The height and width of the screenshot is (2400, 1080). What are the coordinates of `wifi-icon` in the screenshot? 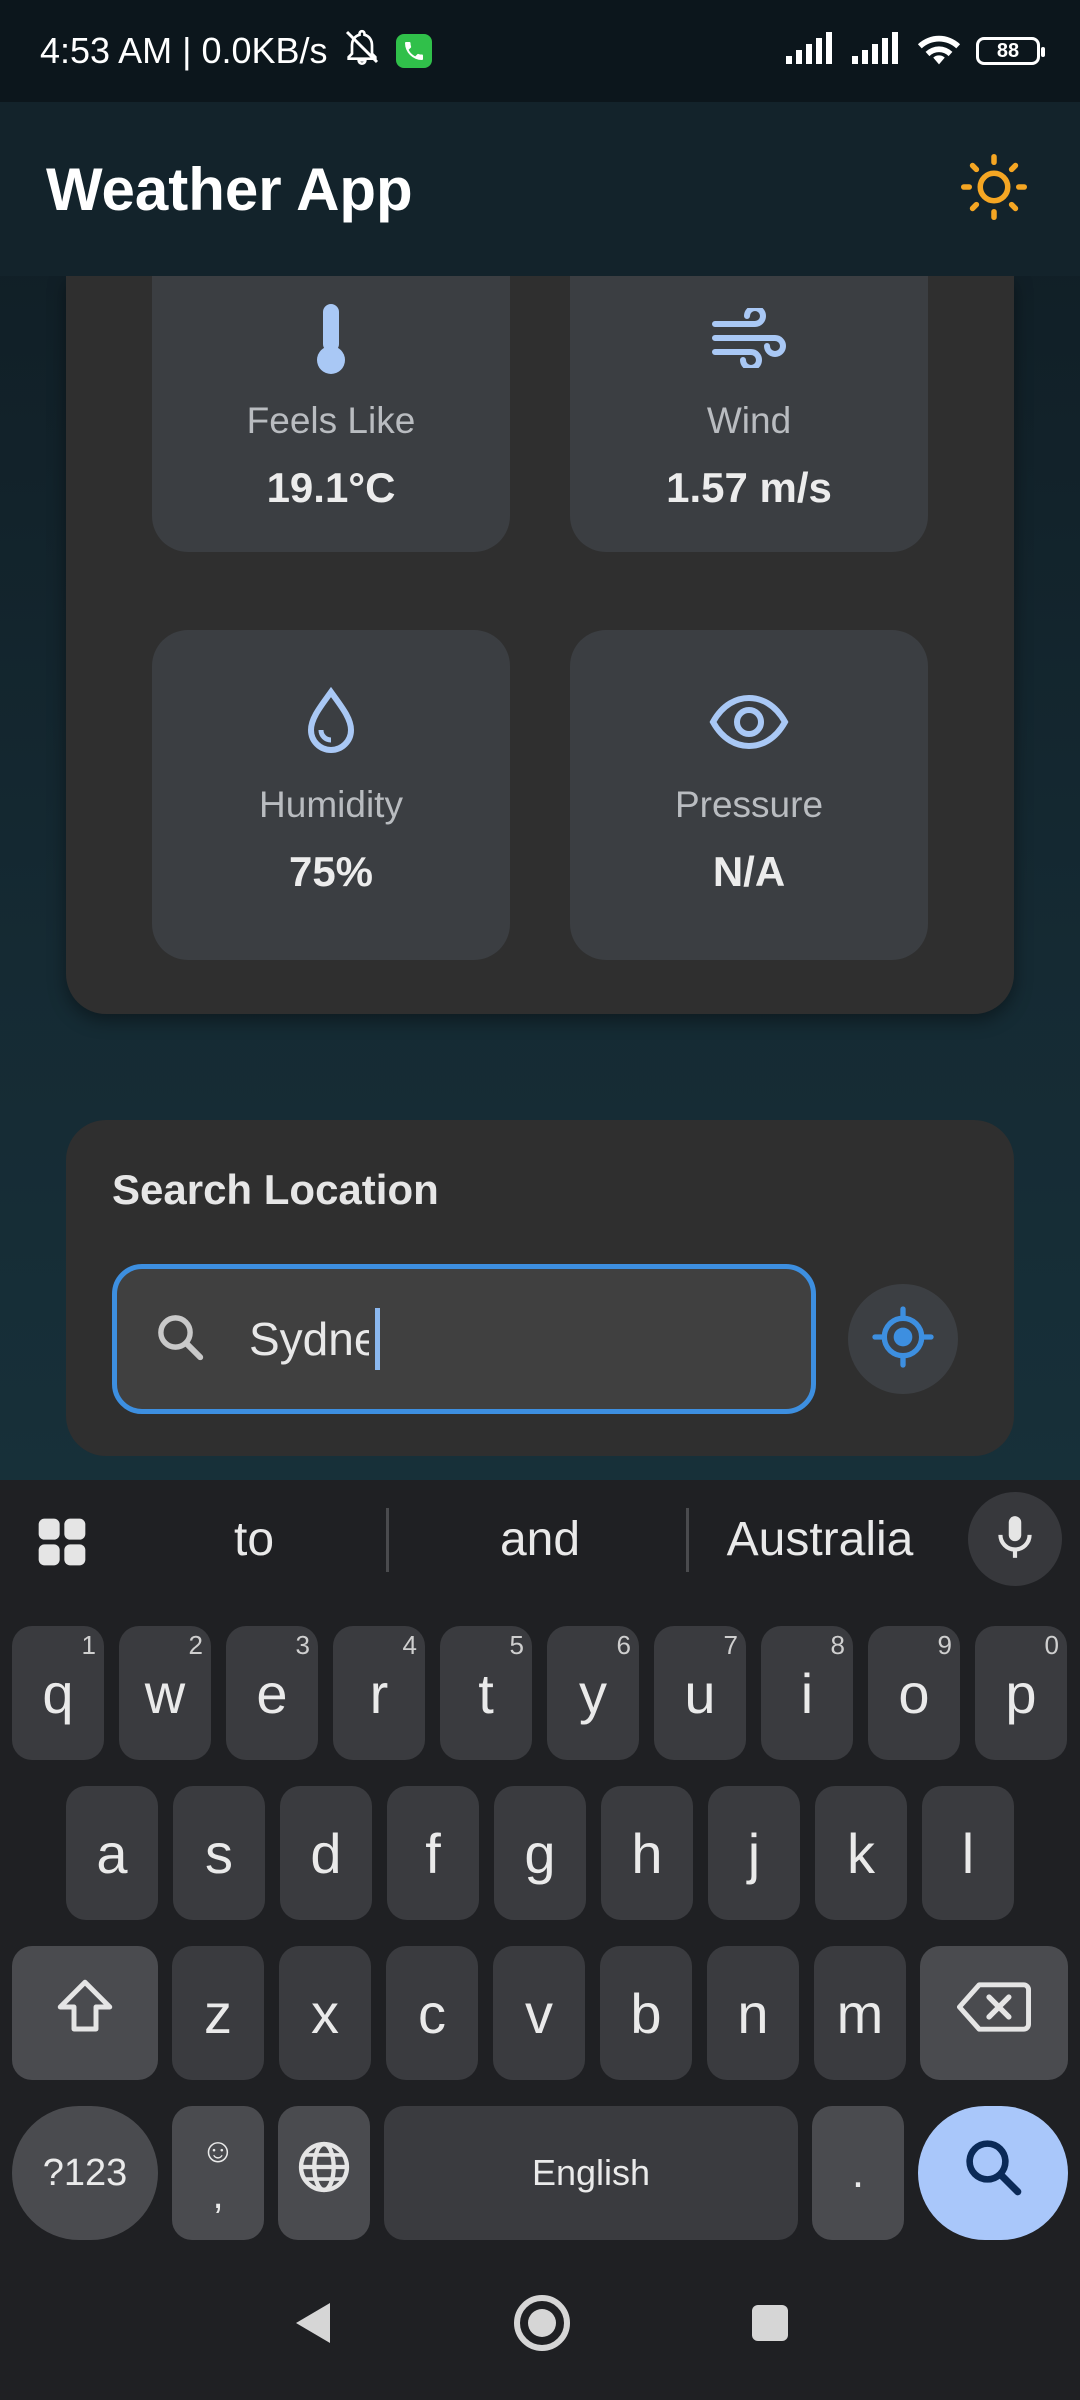 It's located at (939, 51).